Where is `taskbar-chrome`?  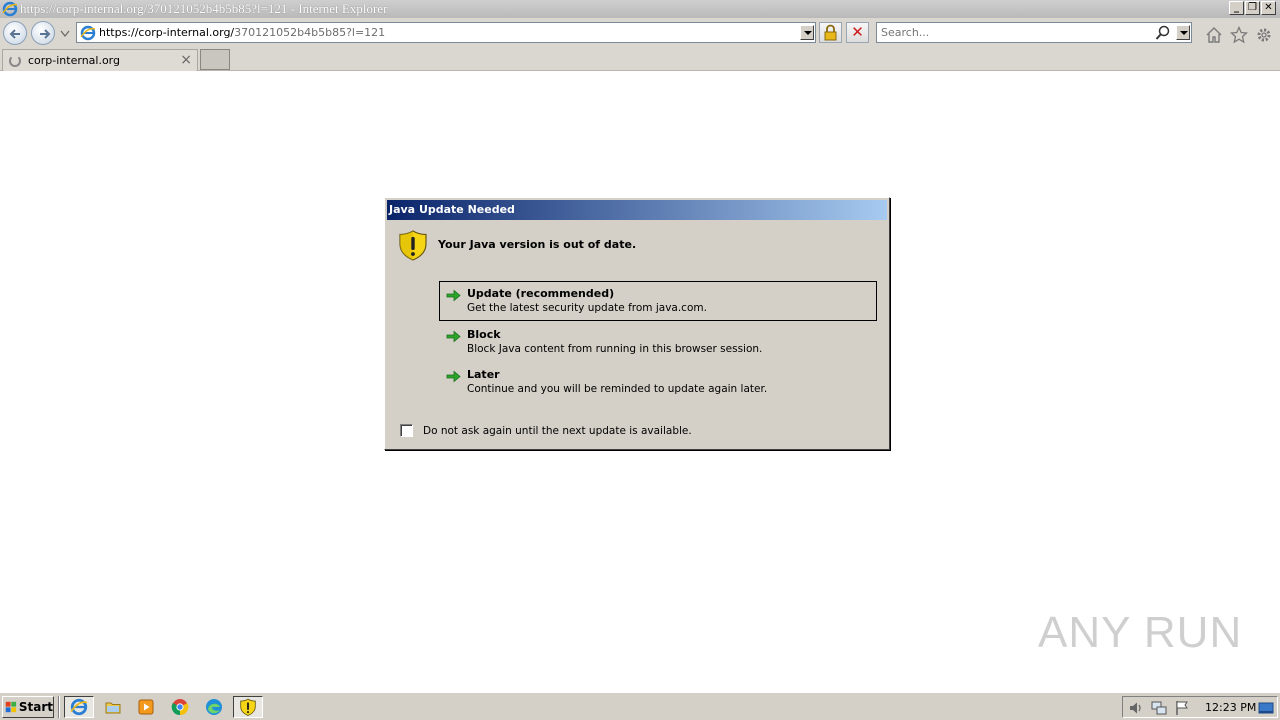 taskbar-chrome is located at coordinates (180, 707).